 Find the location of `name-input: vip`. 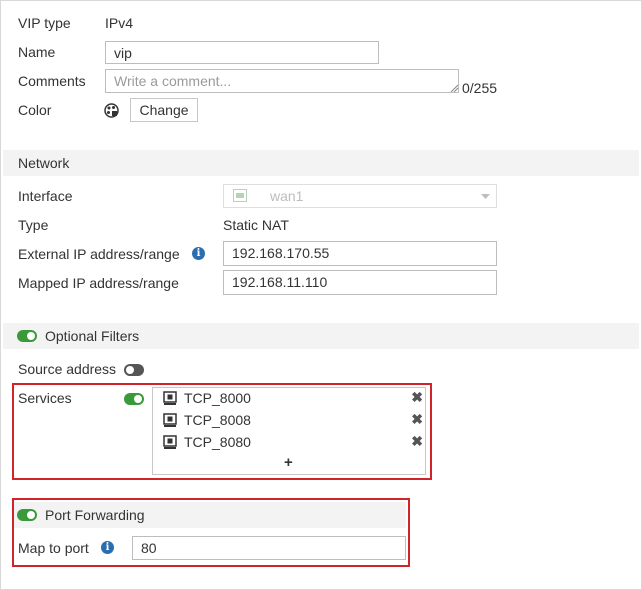

name-input: vip is located at coordinates (242, 52).